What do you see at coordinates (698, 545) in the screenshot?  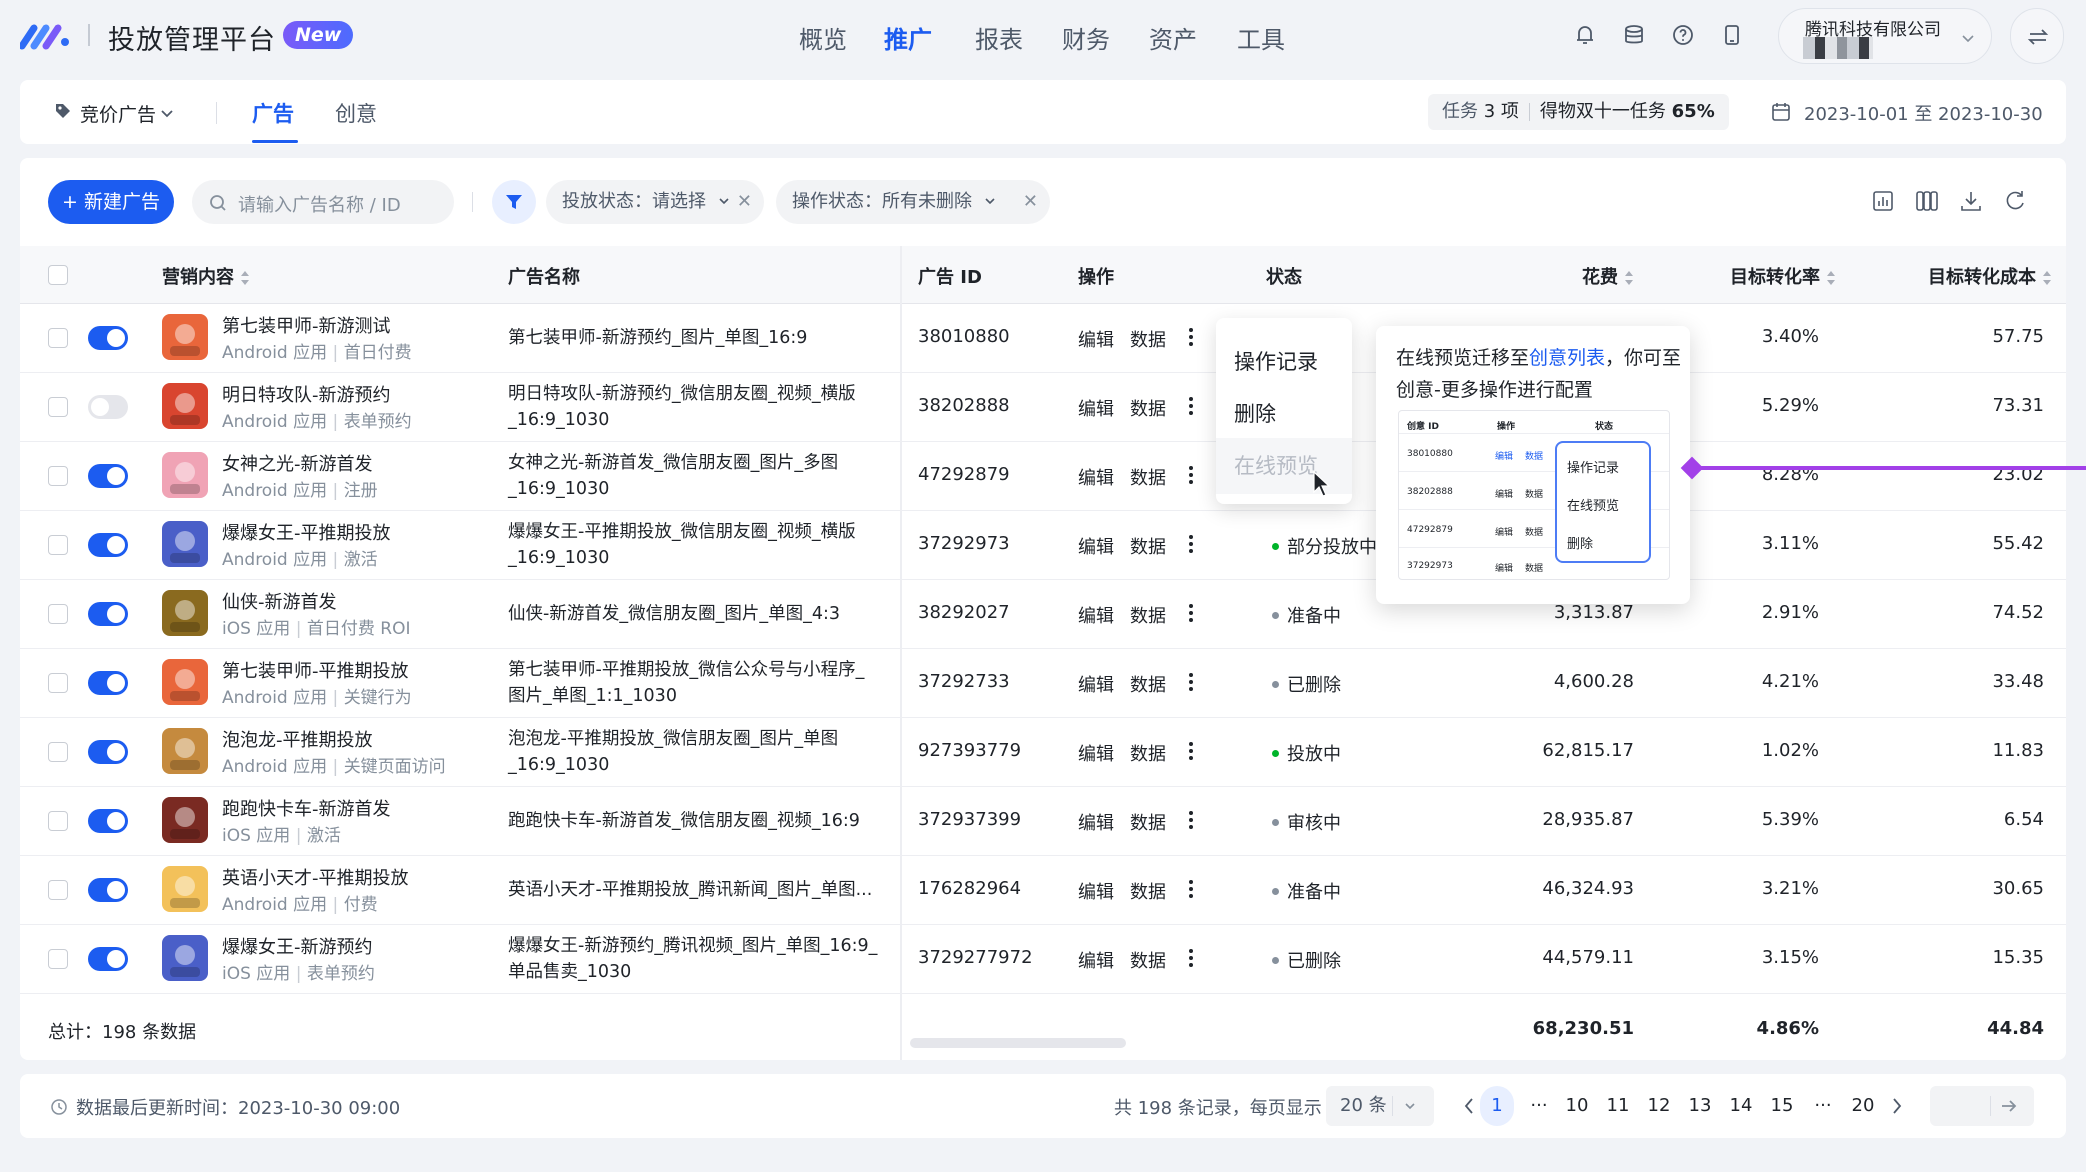 I see `ad-name: 爆爆女王-平推期投放_微信朋友圈_视频_横版 _16:9_1030` at bounding box center [698, 545].